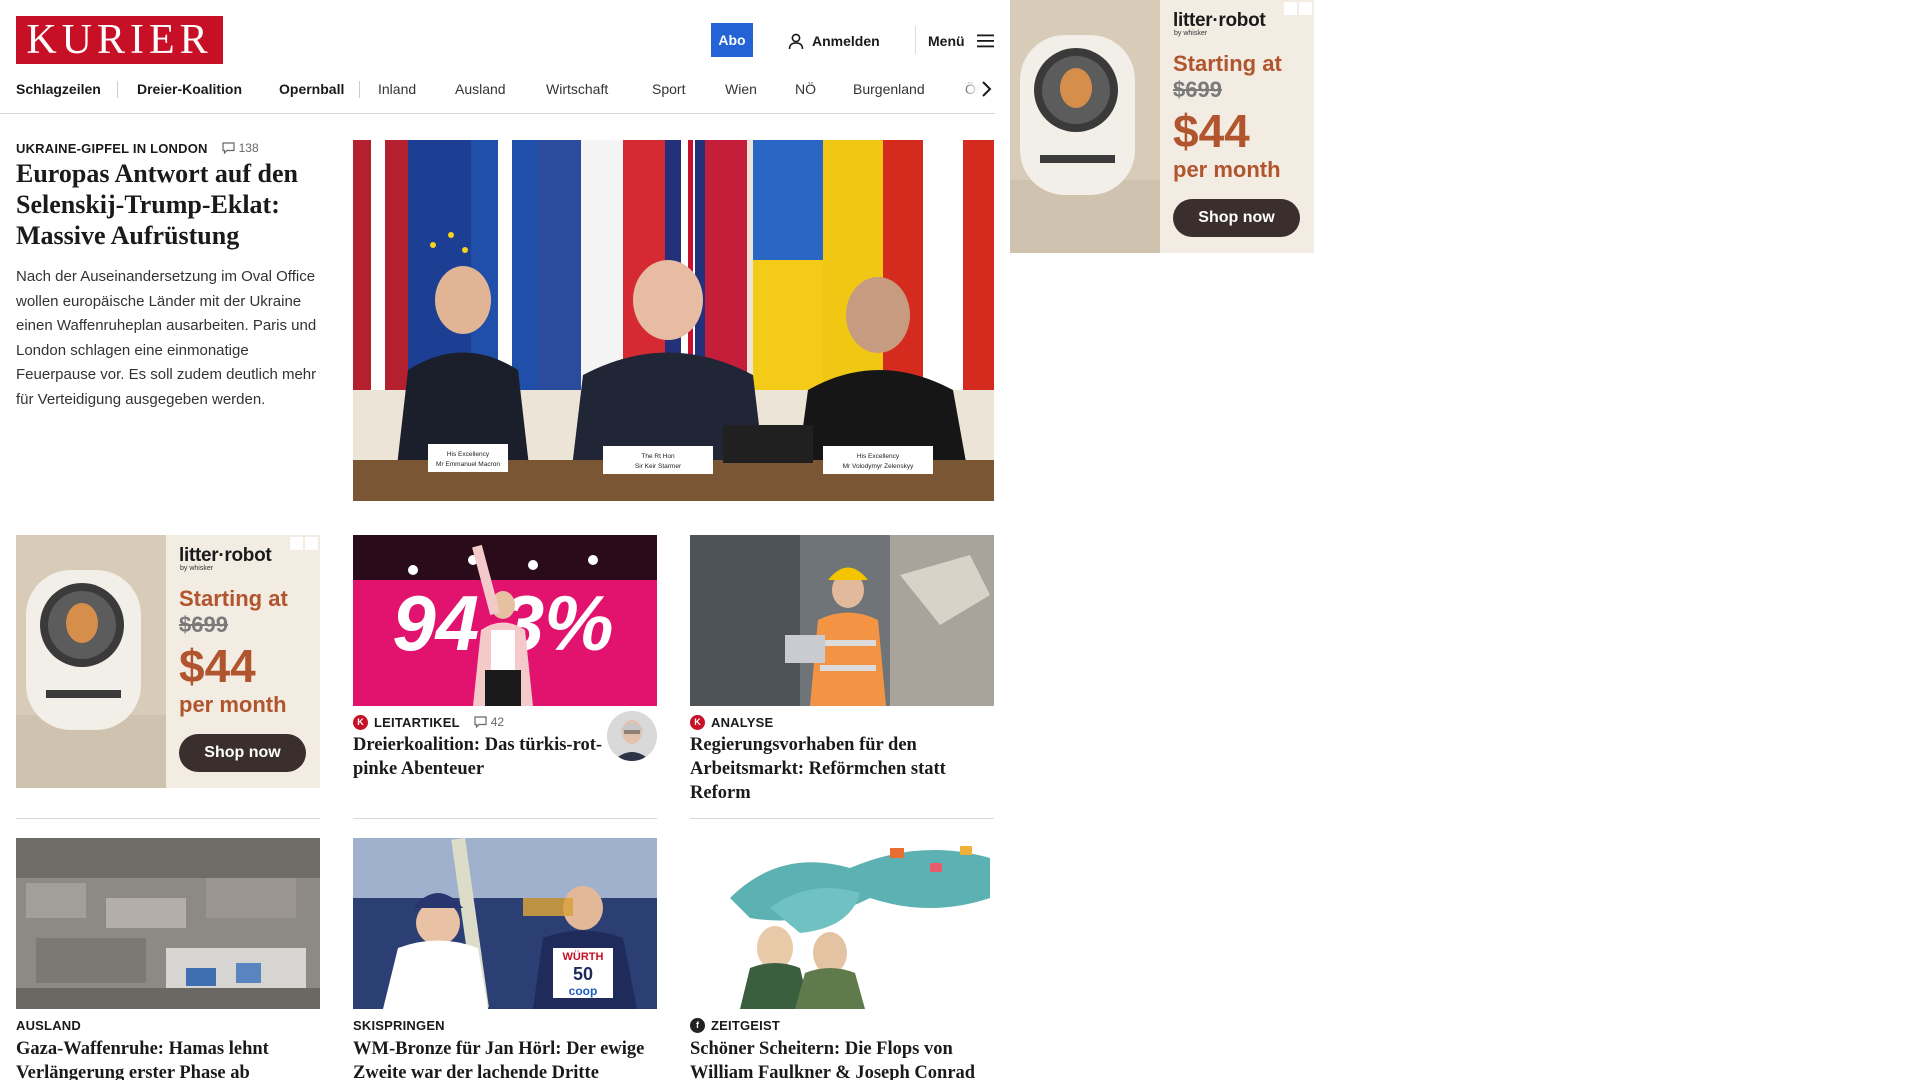 The image size is (1920, 1080). Describe the element at coordinates (745, 1025) in the screenshot. I see `card-zeitgeist-kicker: ZEITGEIST` at that location.